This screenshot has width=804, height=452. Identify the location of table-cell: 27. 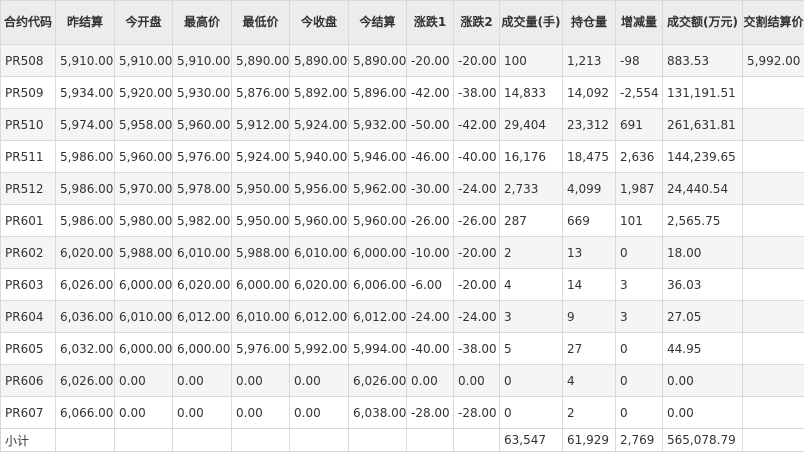
(589, 349).